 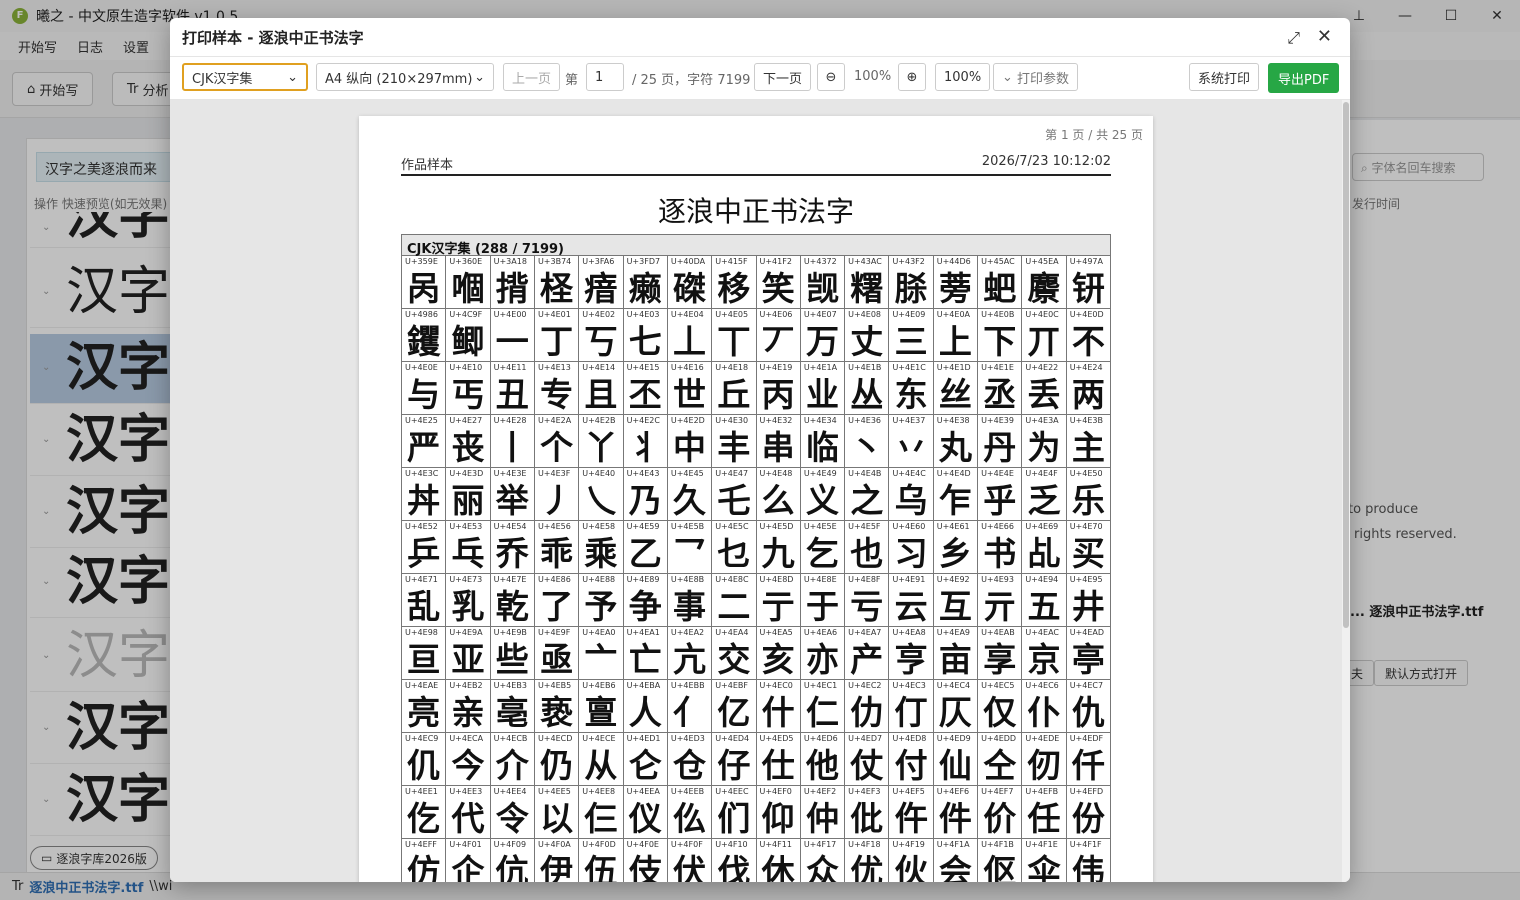 I want to click on codepoint-label: U+4ECA, so click(x=466, y=738).